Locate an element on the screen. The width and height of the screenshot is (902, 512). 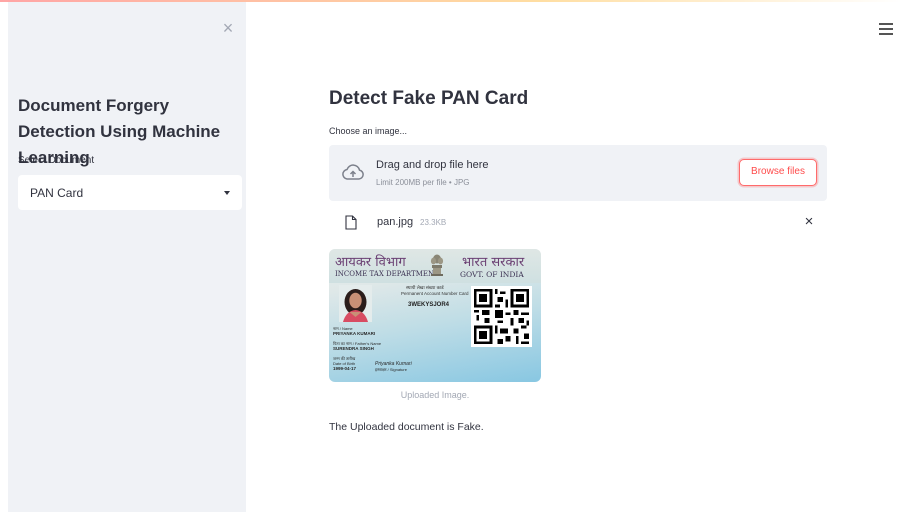
remove-file-button: × is located at coordinates (809, 222).